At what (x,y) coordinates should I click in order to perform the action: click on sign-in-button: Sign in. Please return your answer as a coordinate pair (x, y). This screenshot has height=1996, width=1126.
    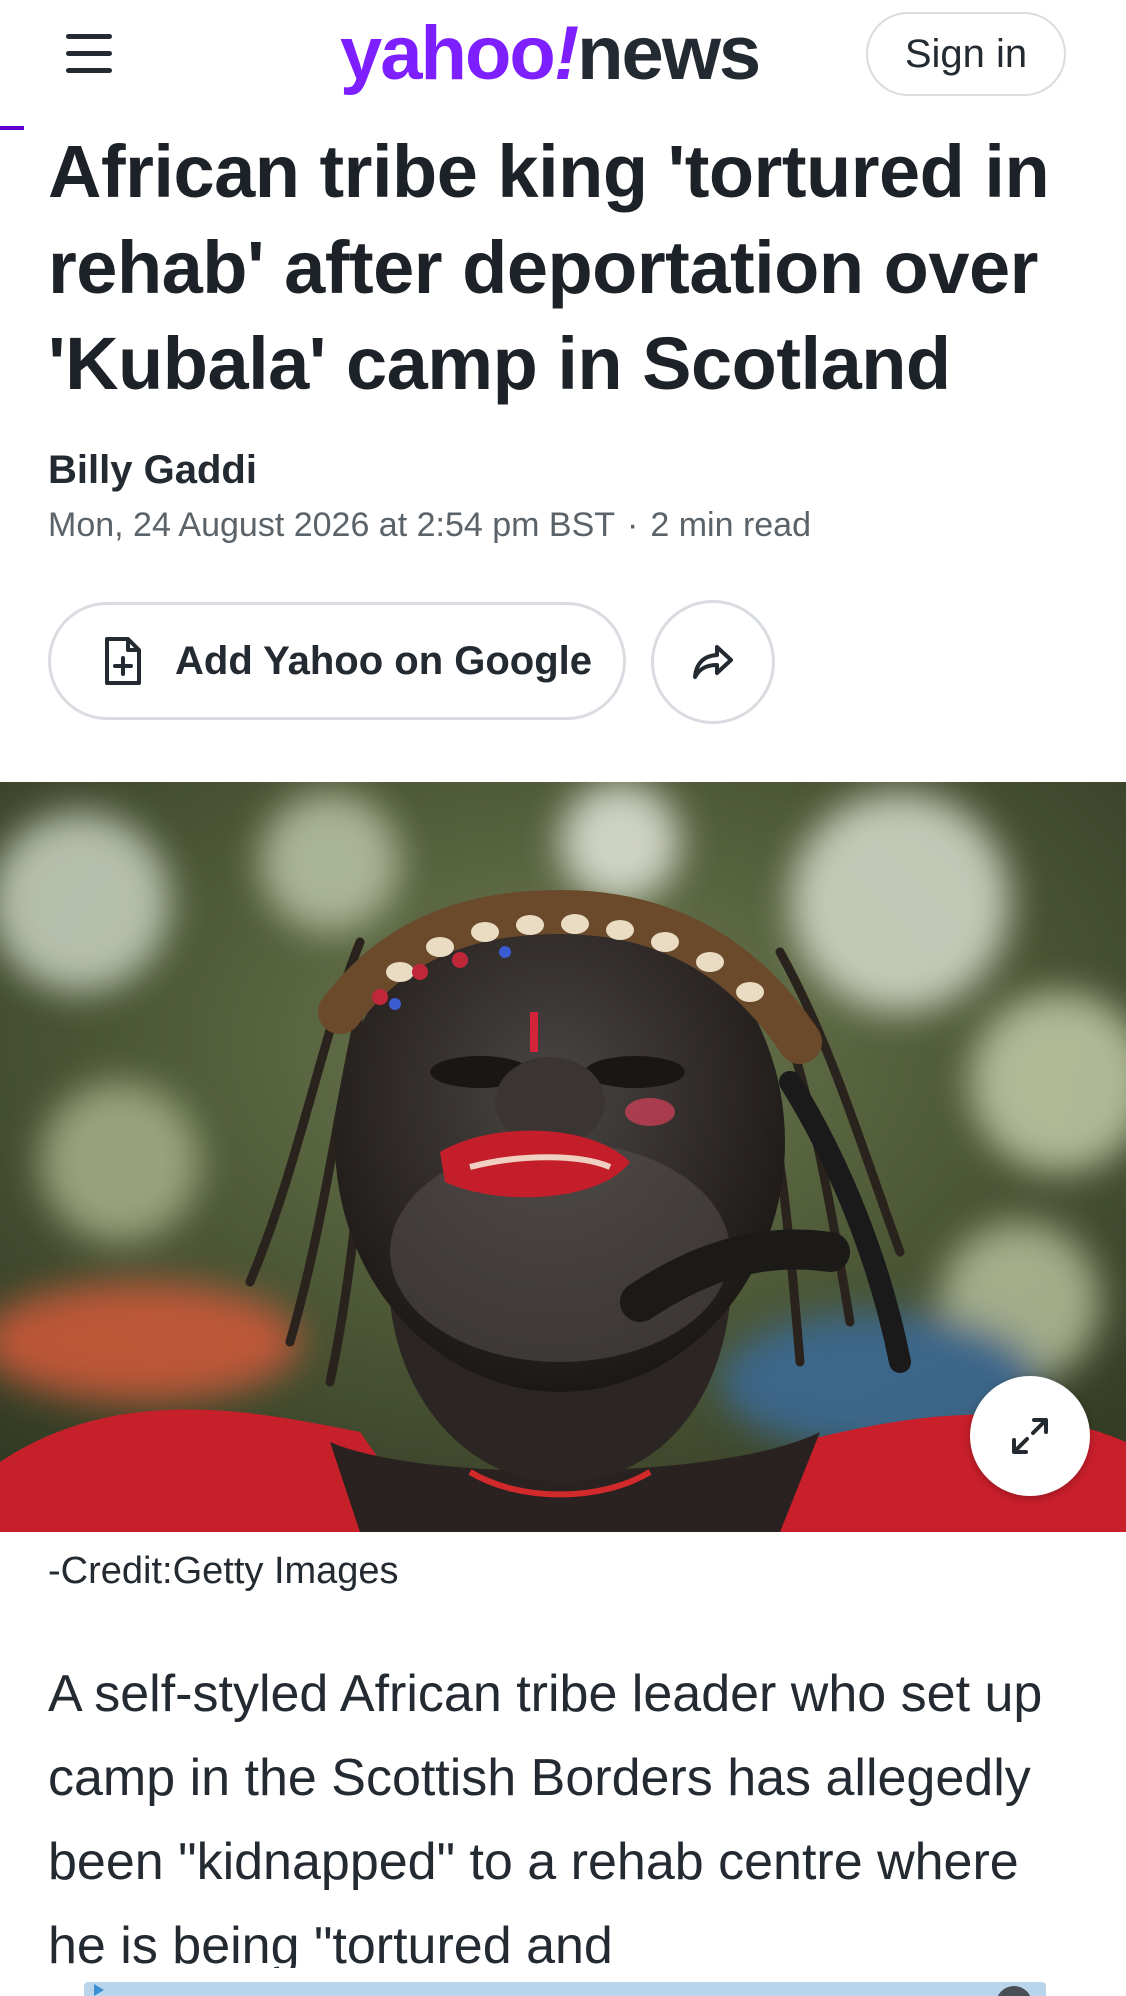
    Looking at the image, I should click on (966, 54).